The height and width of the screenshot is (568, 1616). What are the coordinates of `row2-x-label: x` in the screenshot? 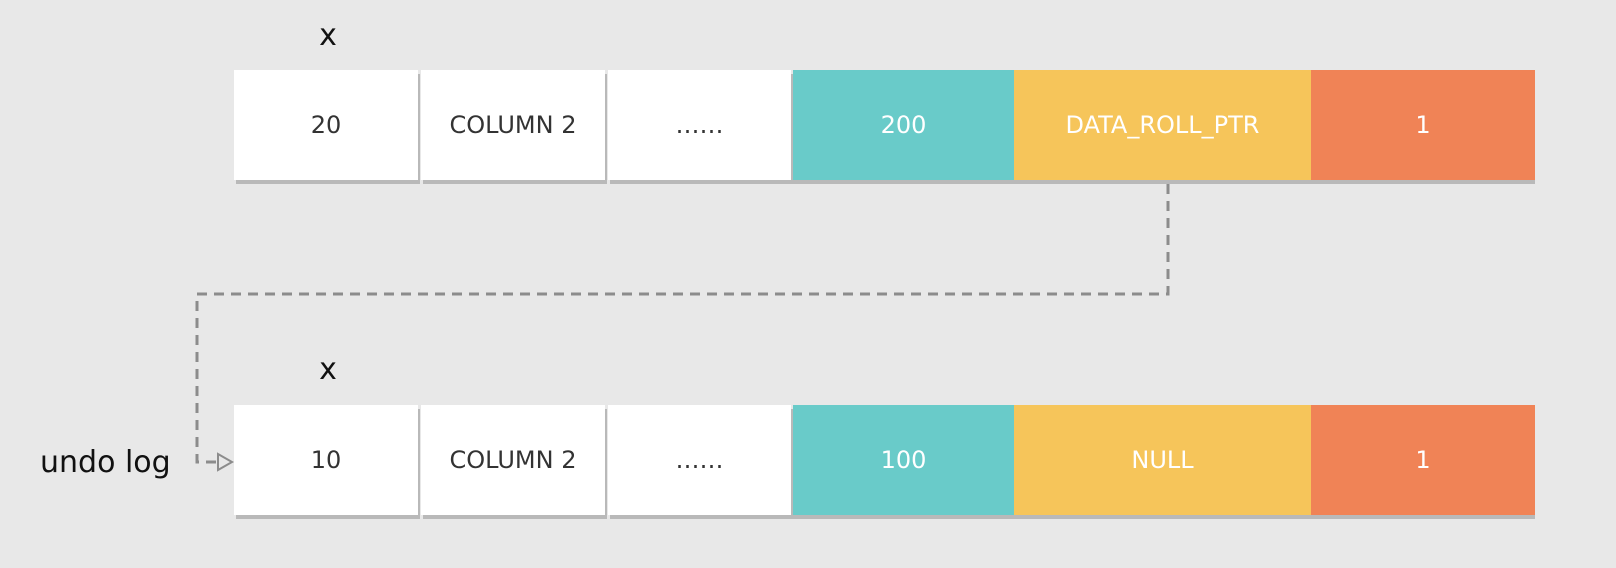 It's located at (328, 369).